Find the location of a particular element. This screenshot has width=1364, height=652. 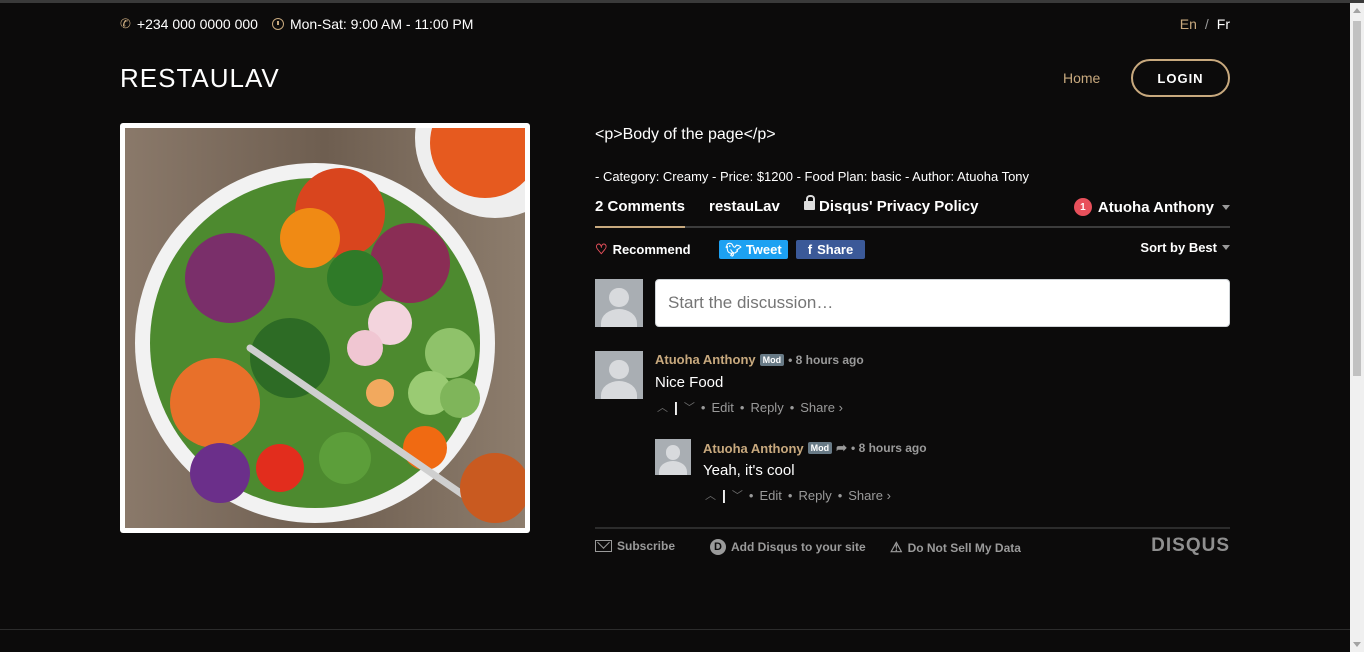

subscribe-link: Subscribe is located at coordinates (635, 546).